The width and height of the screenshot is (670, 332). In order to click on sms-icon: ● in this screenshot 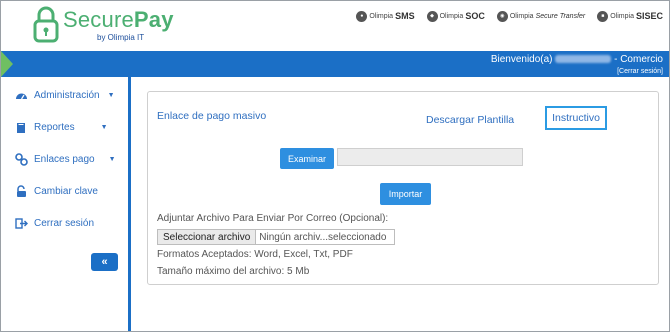, I will do `click(362, 16)`.